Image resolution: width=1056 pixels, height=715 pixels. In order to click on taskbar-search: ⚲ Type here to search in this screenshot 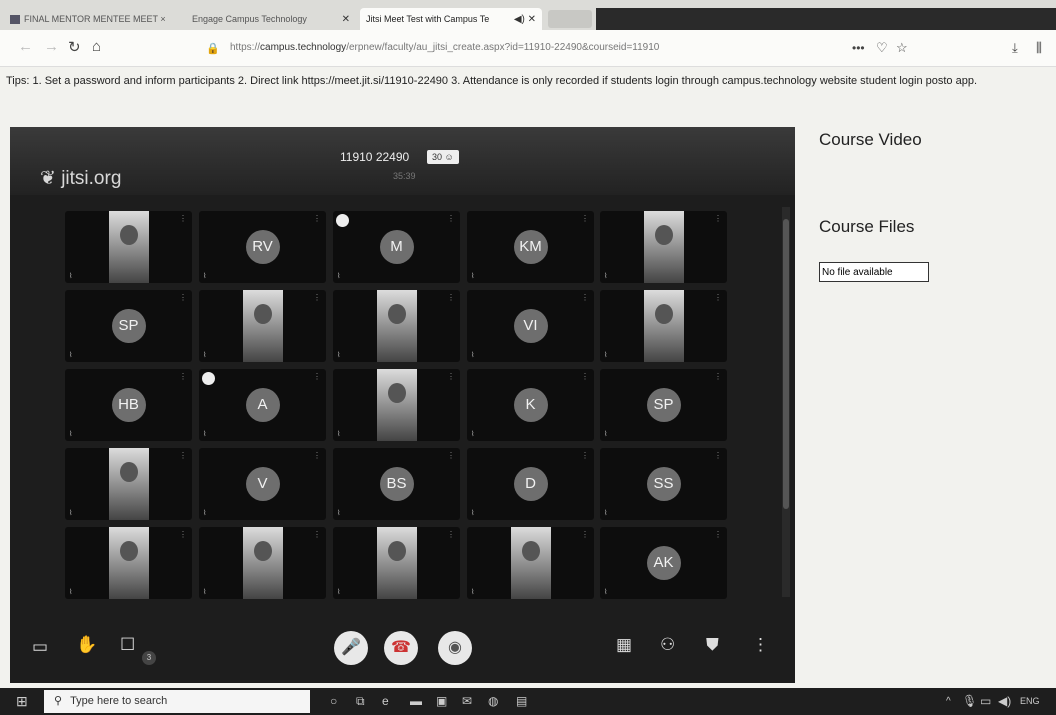, I will do `click(177, 701)`.